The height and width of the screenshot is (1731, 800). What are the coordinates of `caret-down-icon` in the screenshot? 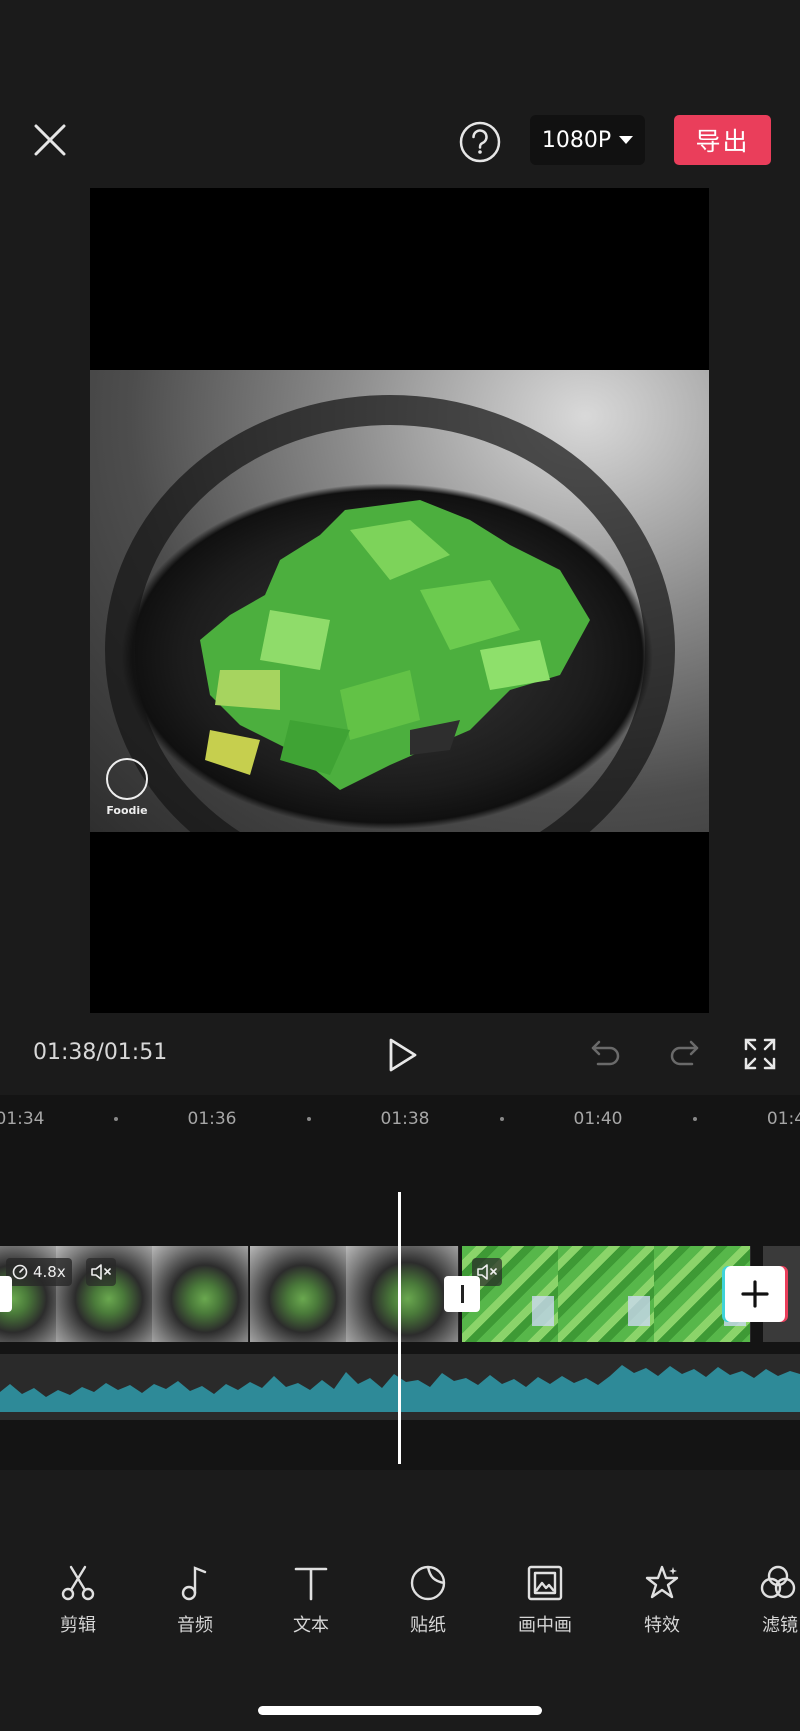 It's located at (626, 140).